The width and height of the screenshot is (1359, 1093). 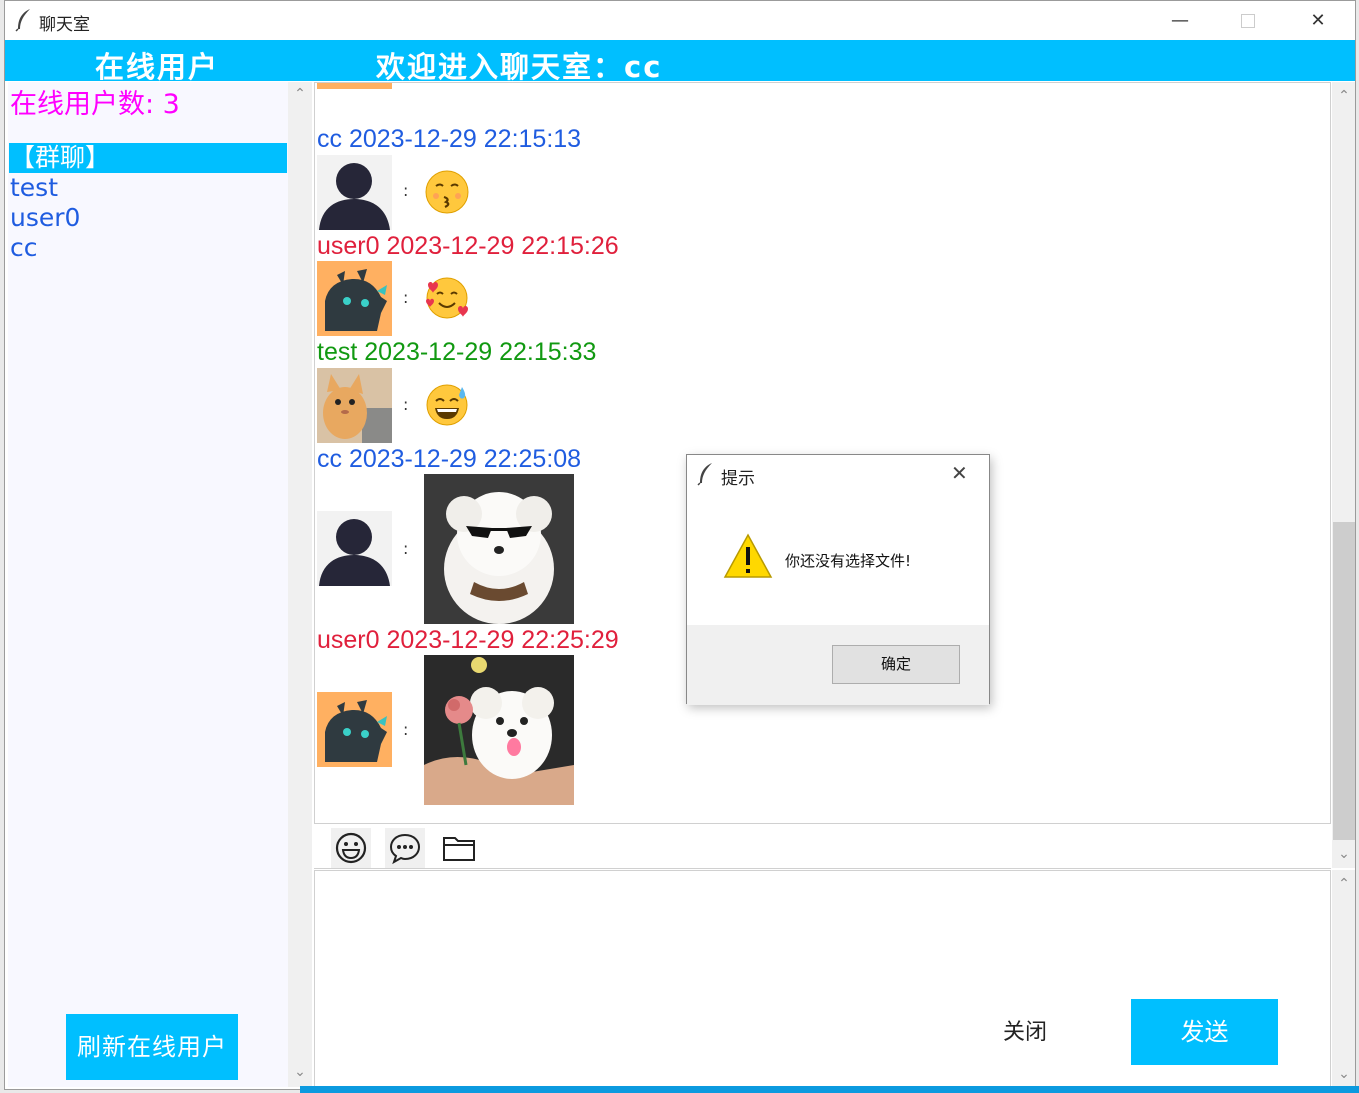 I want to click on smile-icon, so click(x=351, y=848).